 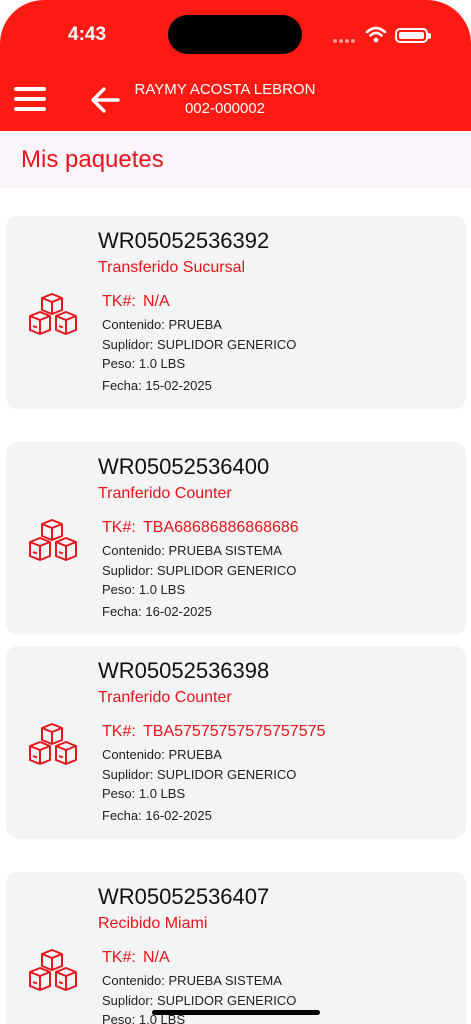 I want to click on battery-icon, so click(x=413, y=35).